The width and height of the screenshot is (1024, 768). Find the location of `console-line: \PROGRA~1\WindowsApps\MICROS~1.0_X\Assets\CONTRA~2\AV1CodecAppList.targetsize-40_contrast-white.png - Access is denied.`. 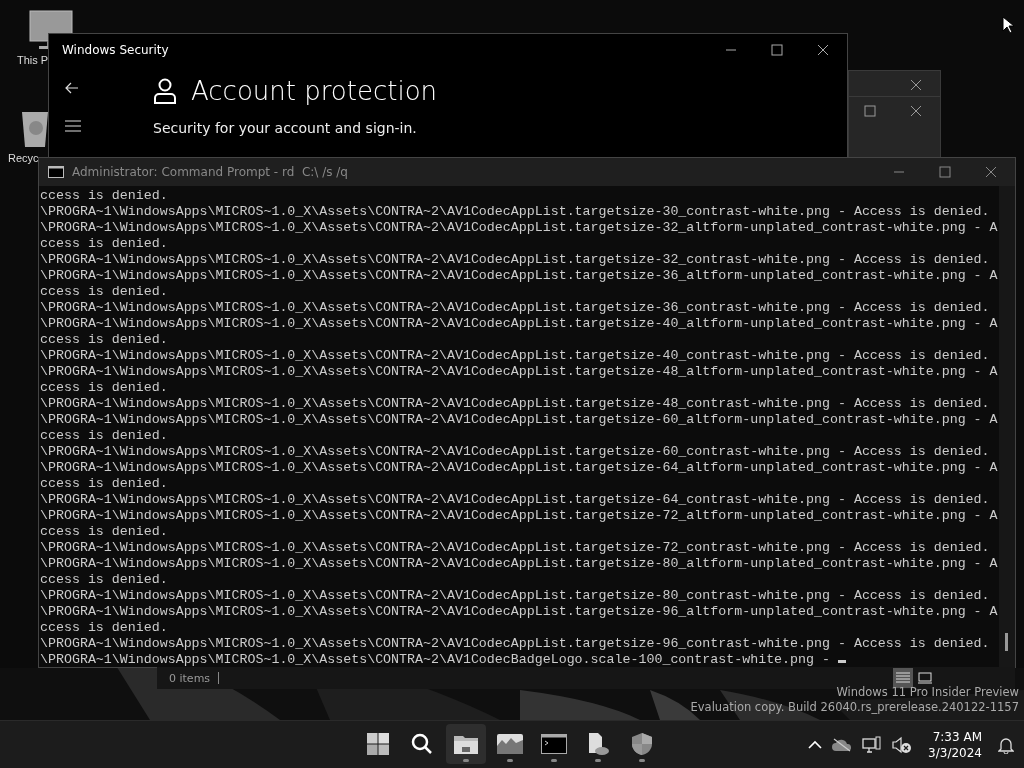

console-line: \PROGRA~1\WindowsApps\MICROS~1.0_X\Assets\CONTRA~2\AV1CodecAppList.targetsize-40_contrast-white.png - Access is denied. is located at coordinates (515, 355).